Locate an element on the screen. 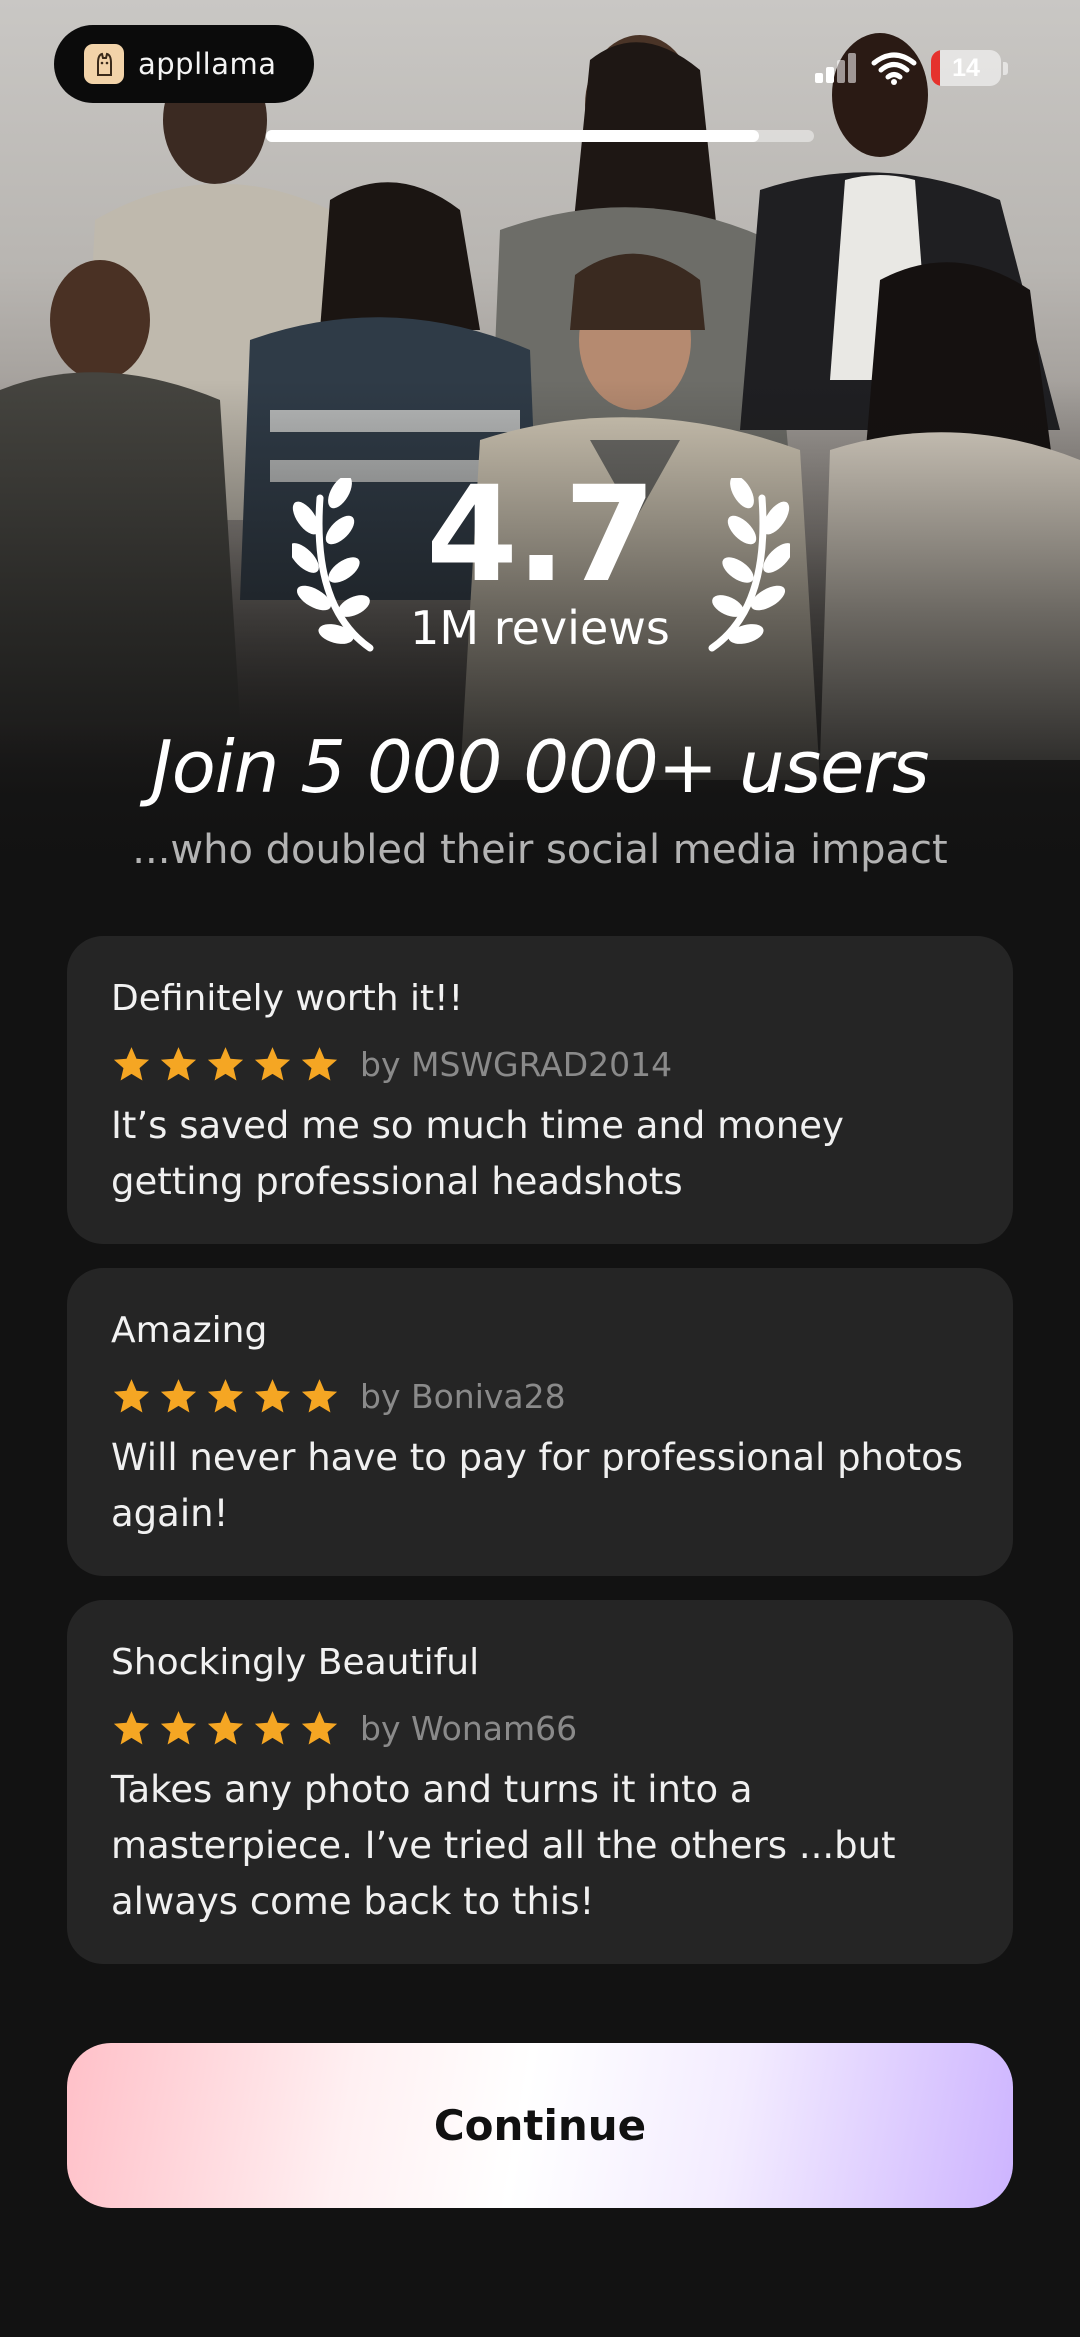  review-title: Amazing is located at coordinates (189, 1330).